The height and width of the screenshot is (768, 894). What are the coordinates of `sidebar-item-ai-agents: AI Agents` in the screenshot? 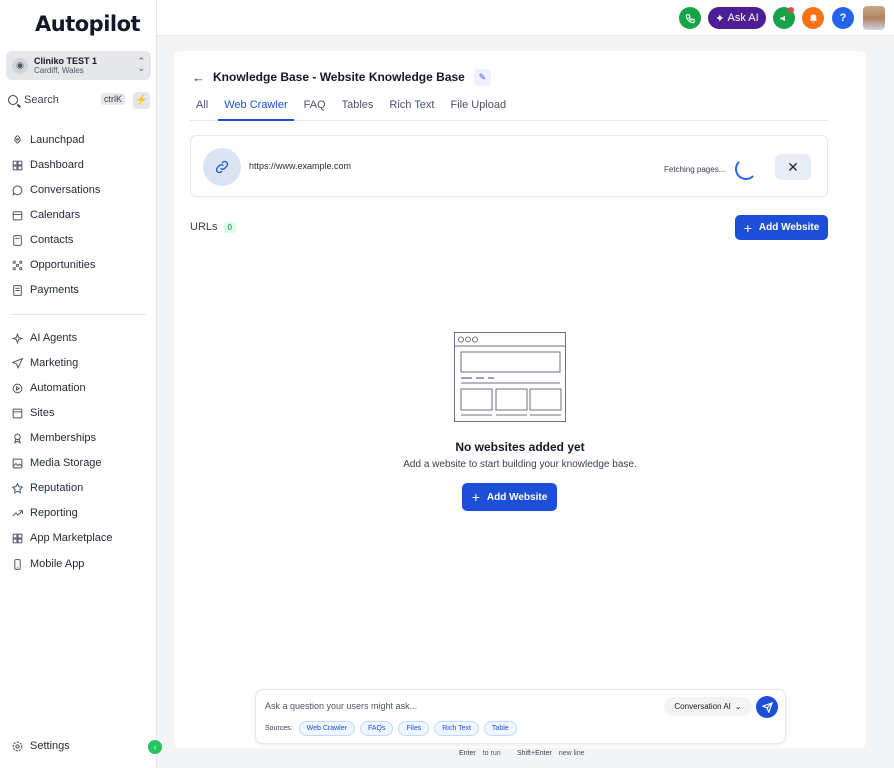 It's located at (43, 338).